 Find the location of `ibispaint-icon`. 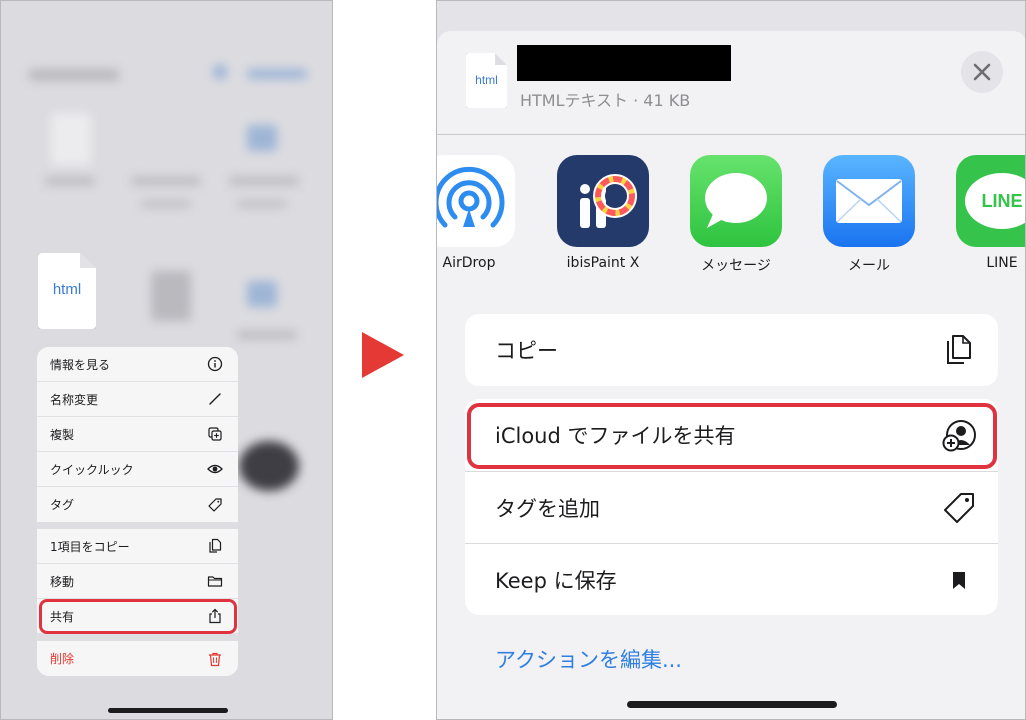

ibispaint-icon is located at coordinates (603, 201).